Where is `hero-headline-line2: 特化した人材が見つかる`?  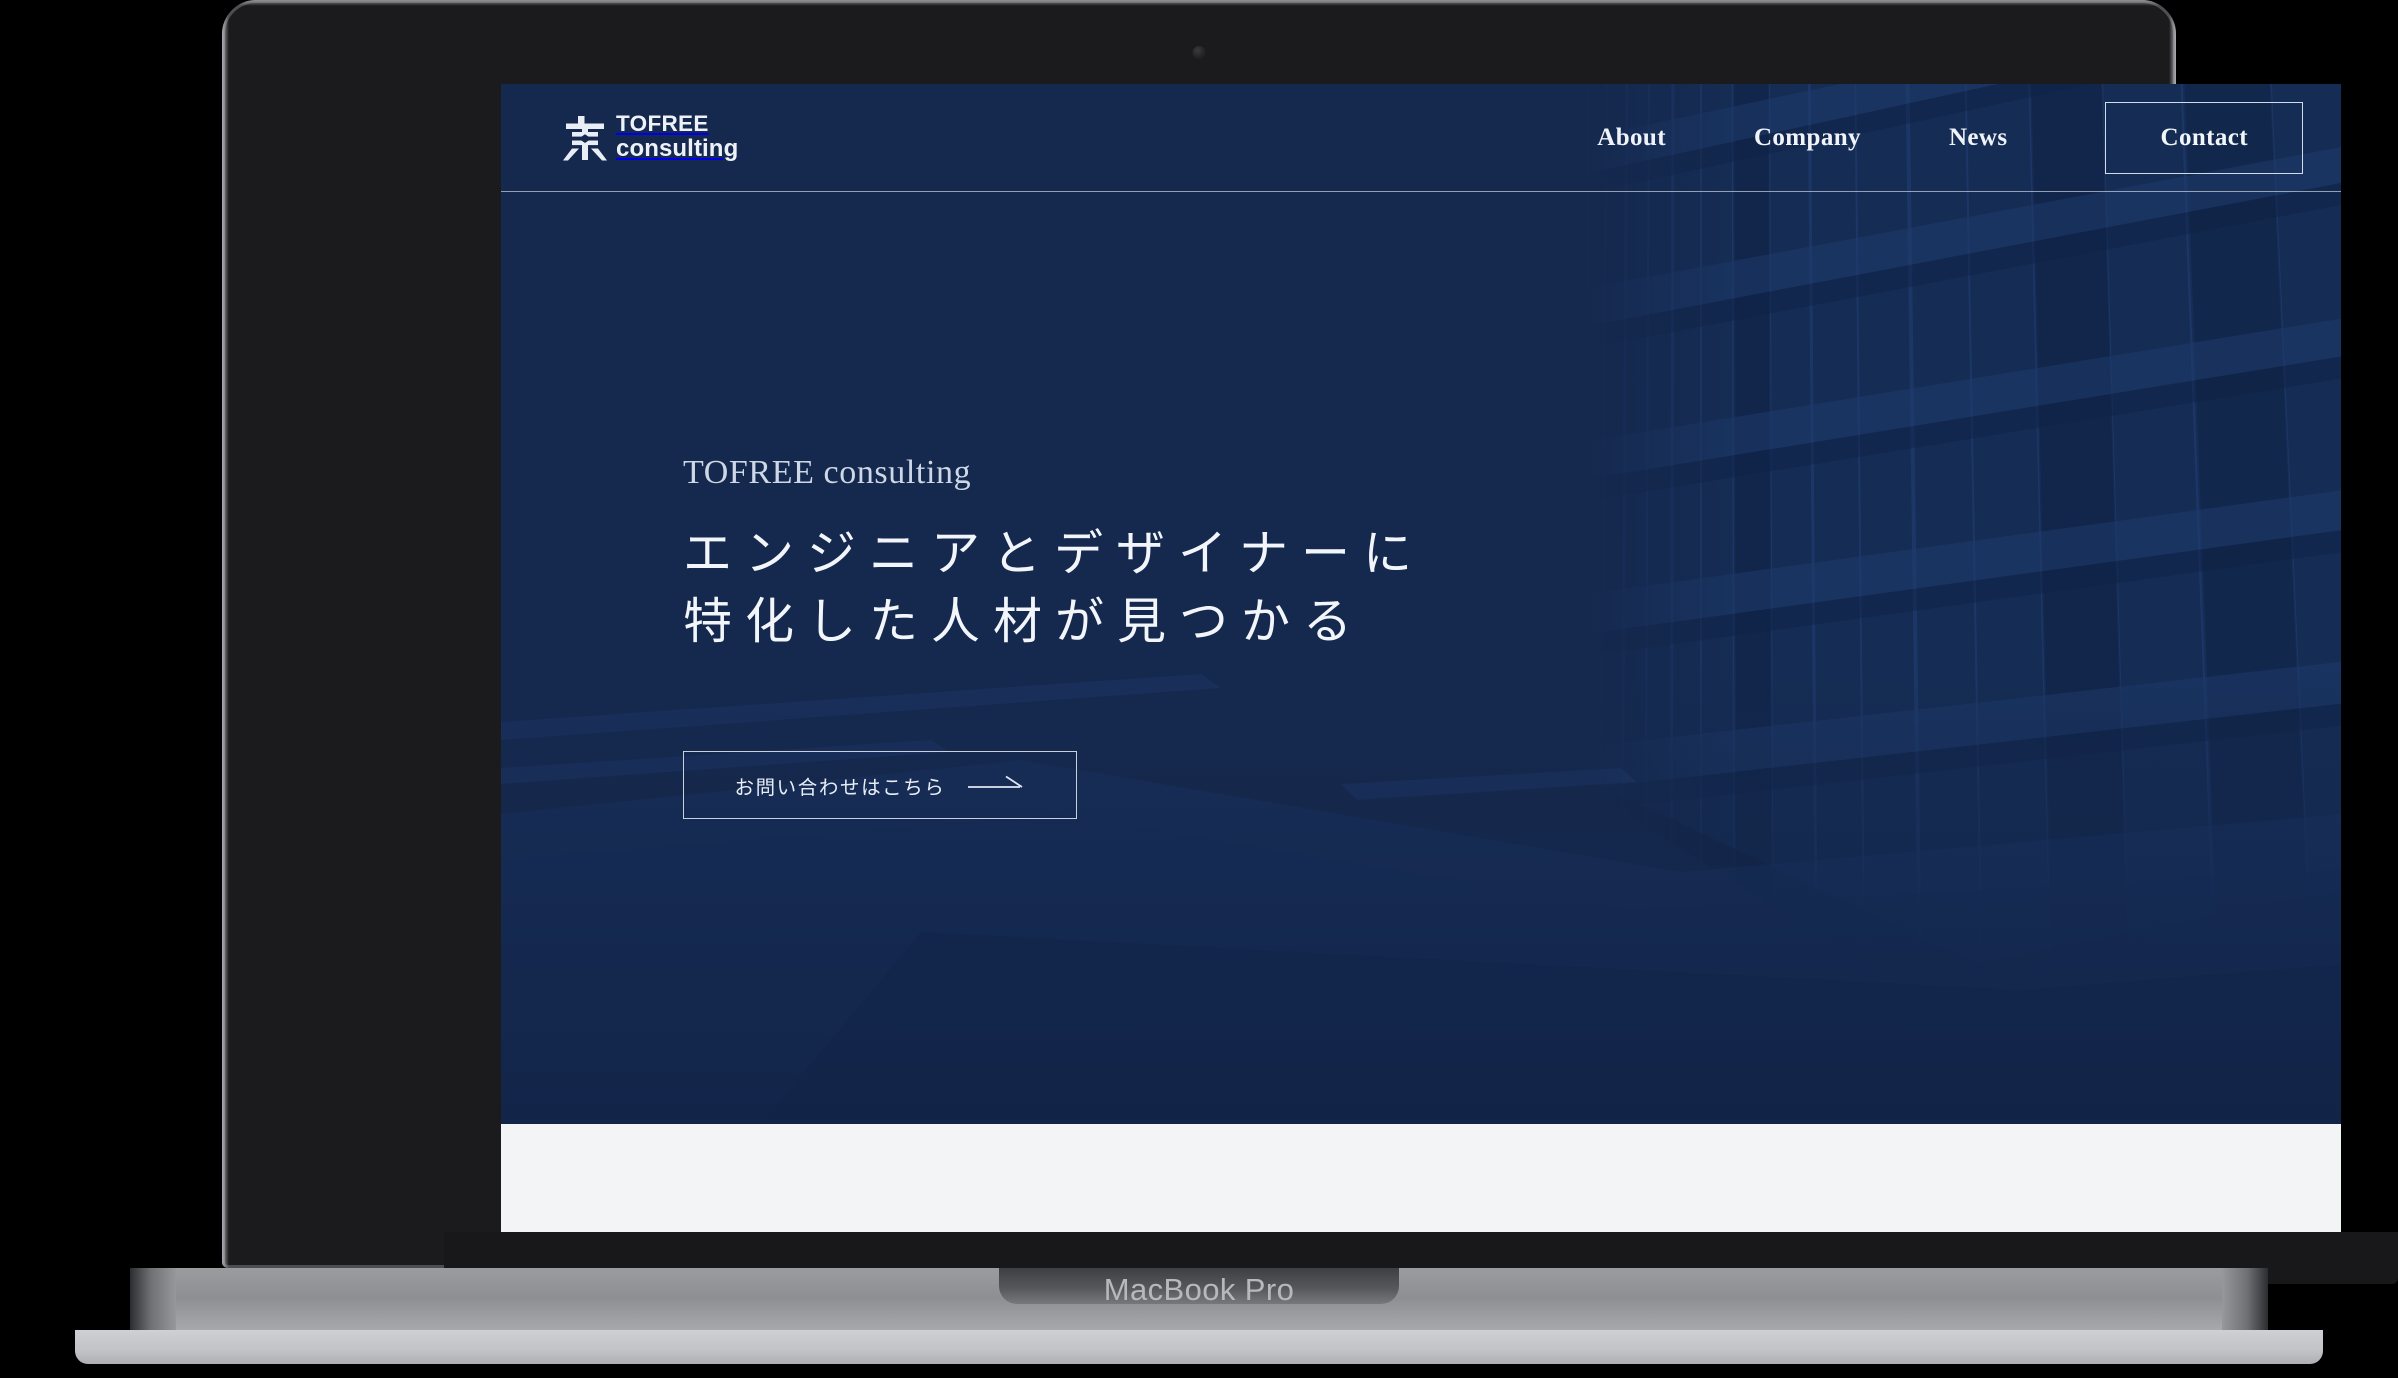 hero-headline-line2: 特化した人材が見つかる is located at coordinates (1024, 621).